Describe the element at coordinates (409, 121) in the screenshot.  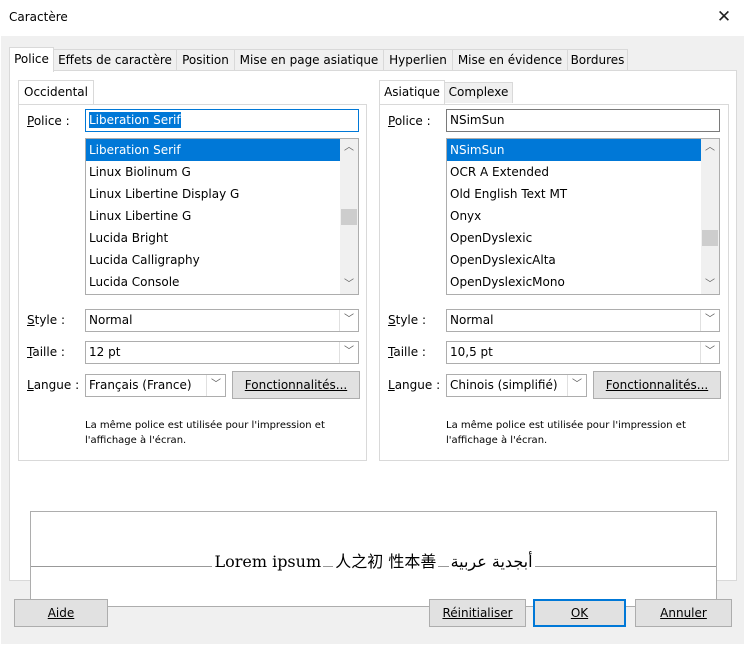
I see `asian-font-label: Police :` at that location.